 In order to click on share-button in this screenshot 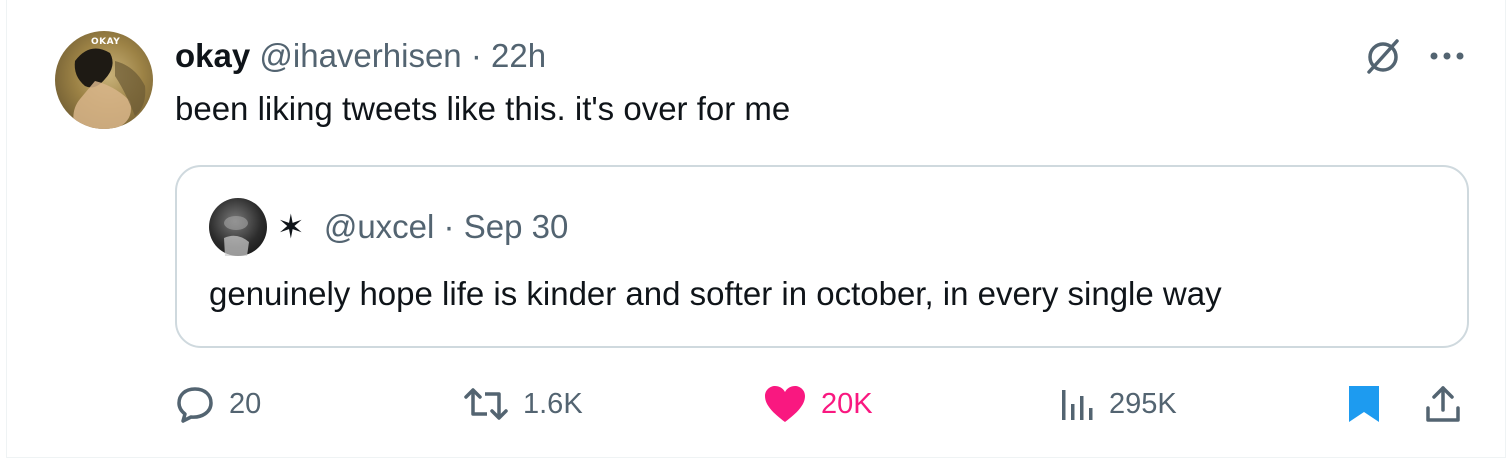, I will do `click(1443, 404)`.